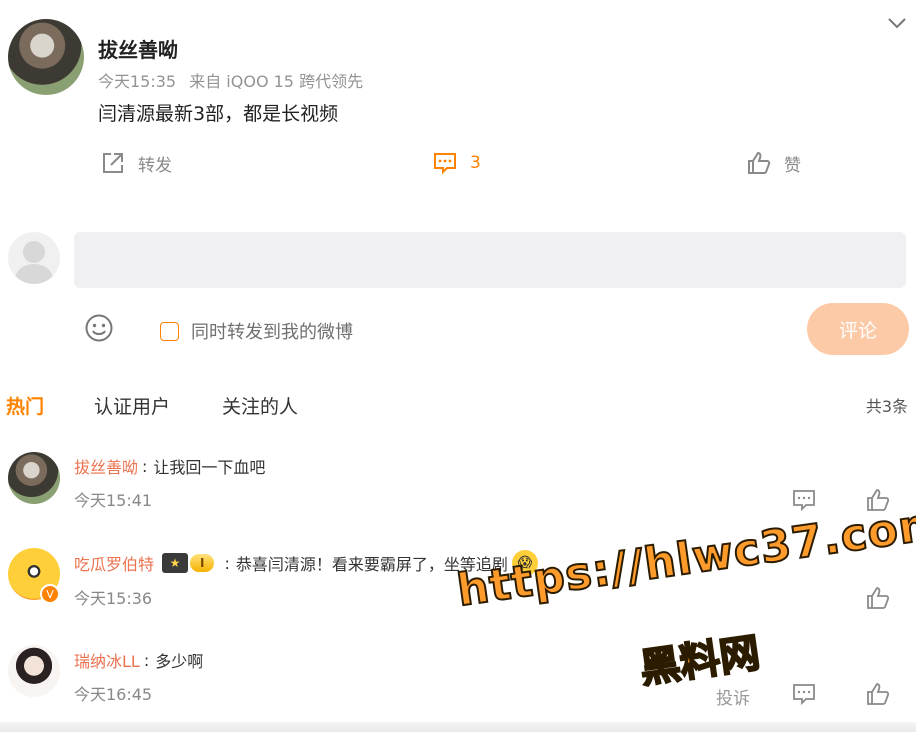 The height and width of the screenshot is (732, 916). I want to click on comment-body: 拔丝善呦 : 让我回一下血吧, so click(169, 466).